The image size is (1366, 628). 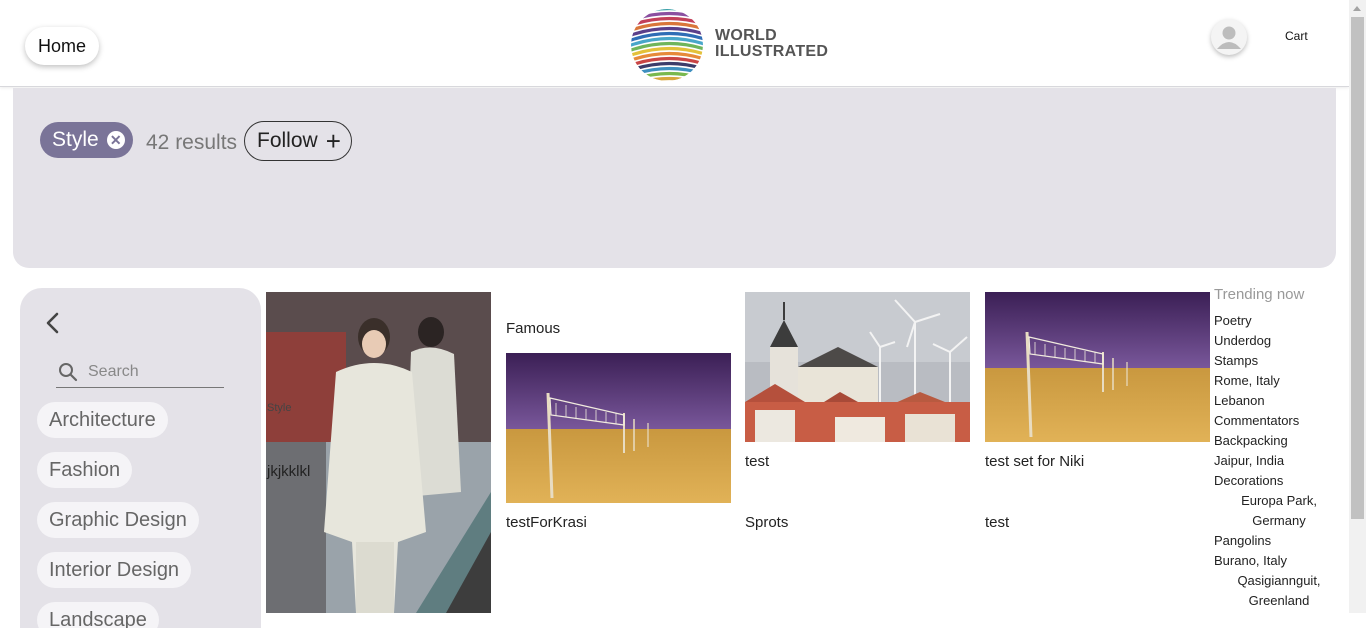 I want to click on site-header: Home WORLD ILLUSTRATED Cart, so click(x=674, y=43).